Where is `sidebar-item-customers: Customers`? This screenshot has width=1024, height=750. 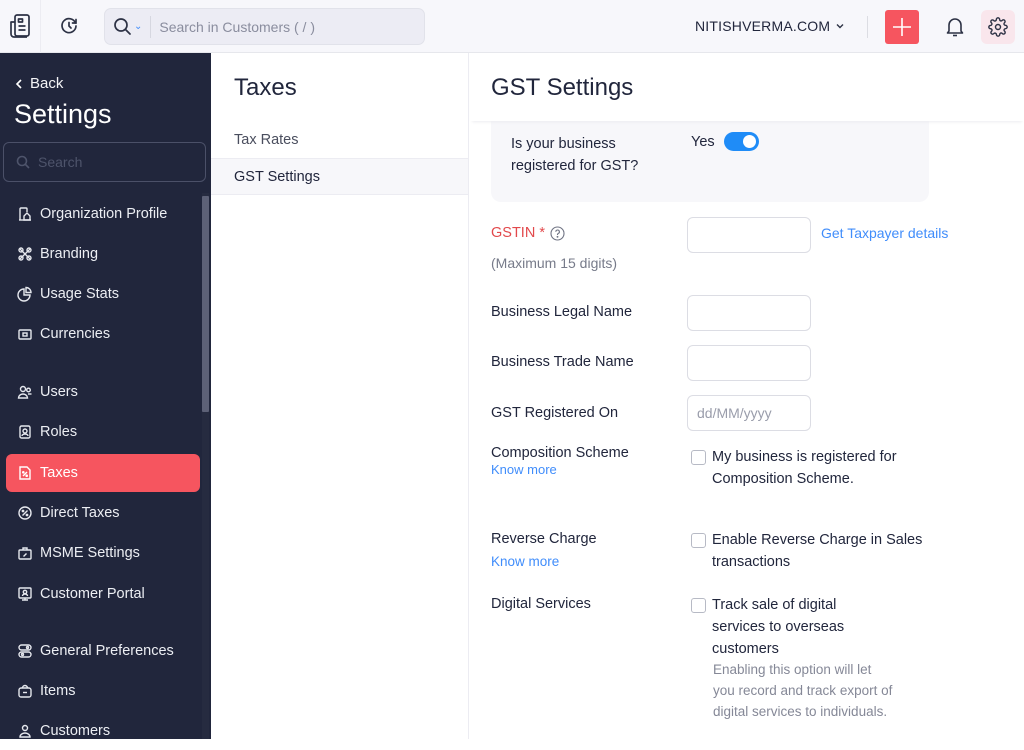 sidebar-item-customers: Customers is located at coordinates (103, 731).